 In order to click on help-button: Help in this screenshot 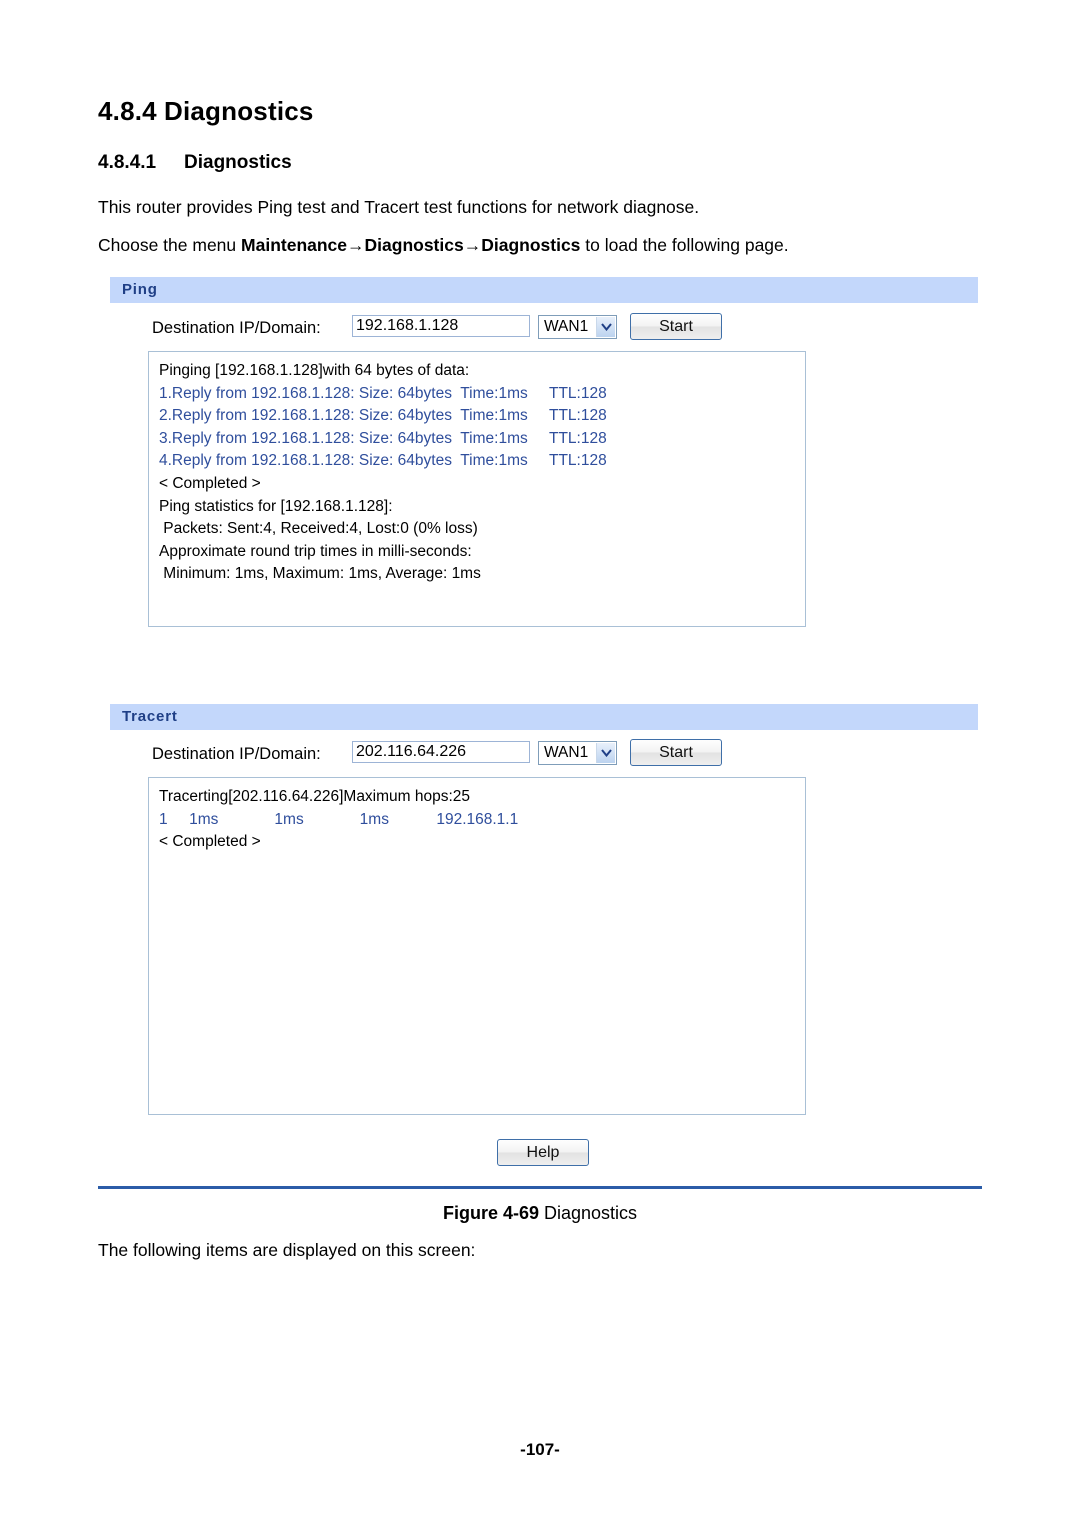, I will do `click(543, 1152)`.